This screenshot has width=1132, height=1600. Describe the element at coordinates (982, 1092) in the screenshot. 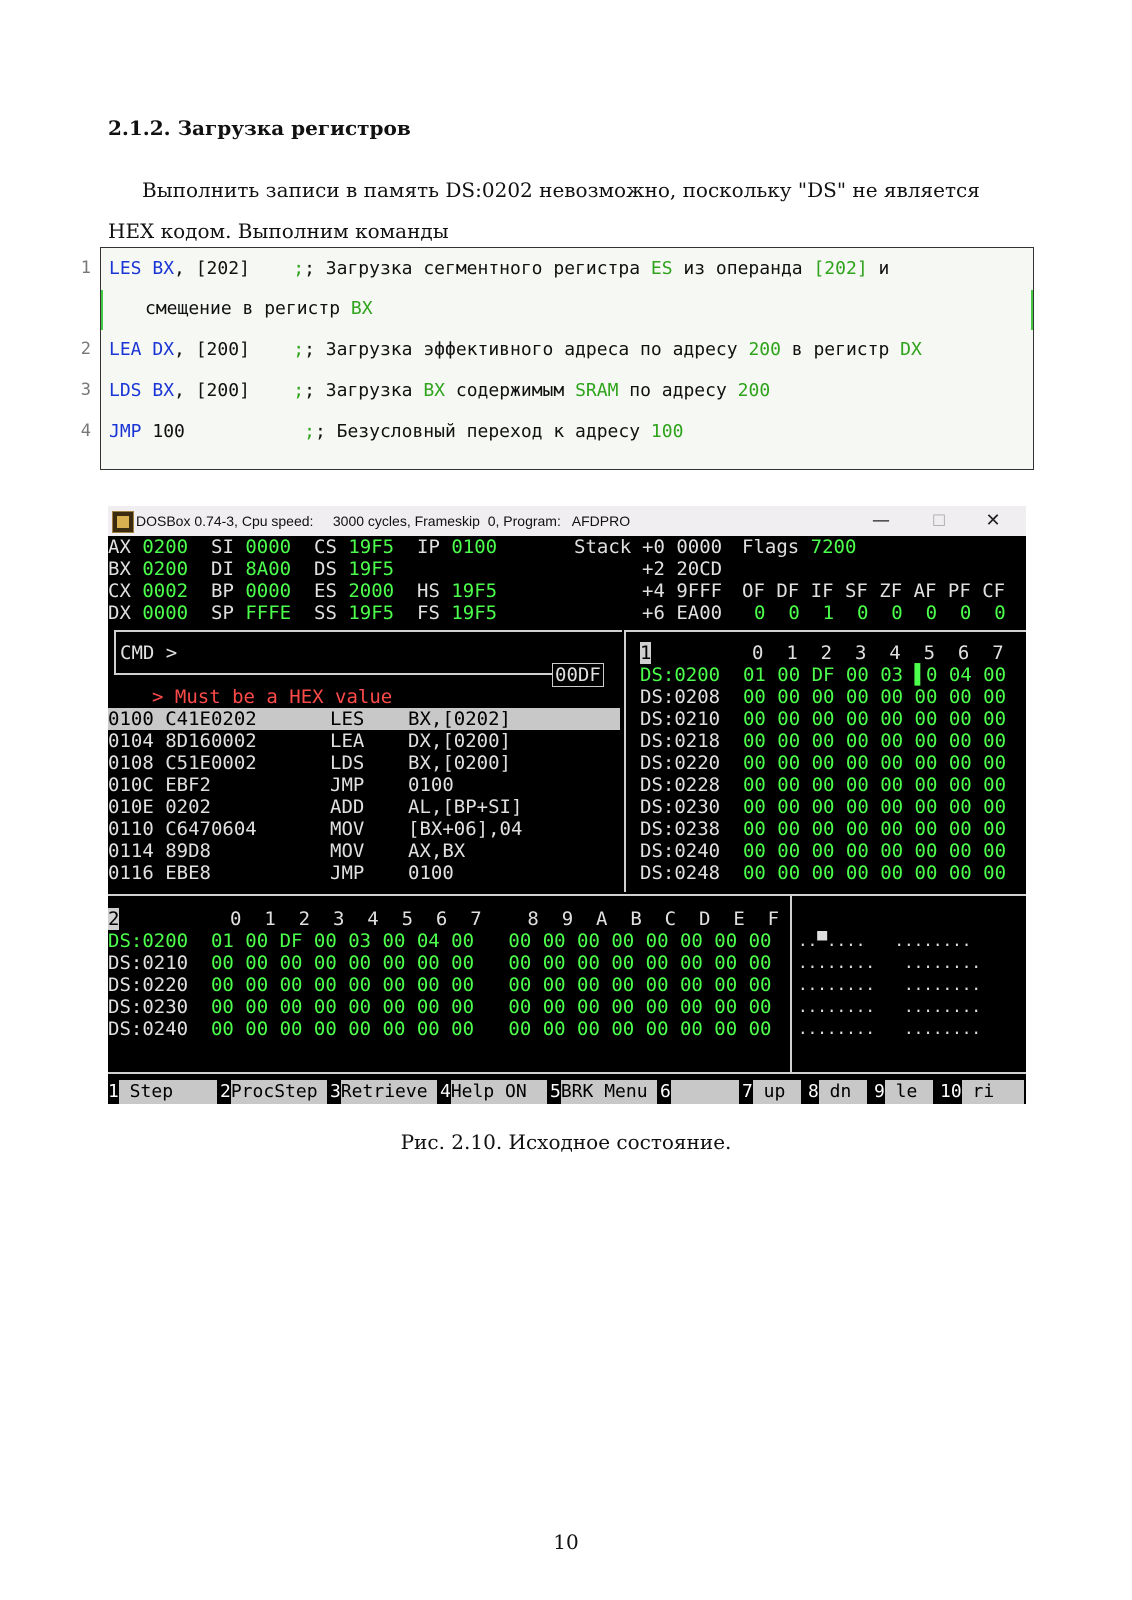

I see `fkey-ri: 10 ri` at that location.